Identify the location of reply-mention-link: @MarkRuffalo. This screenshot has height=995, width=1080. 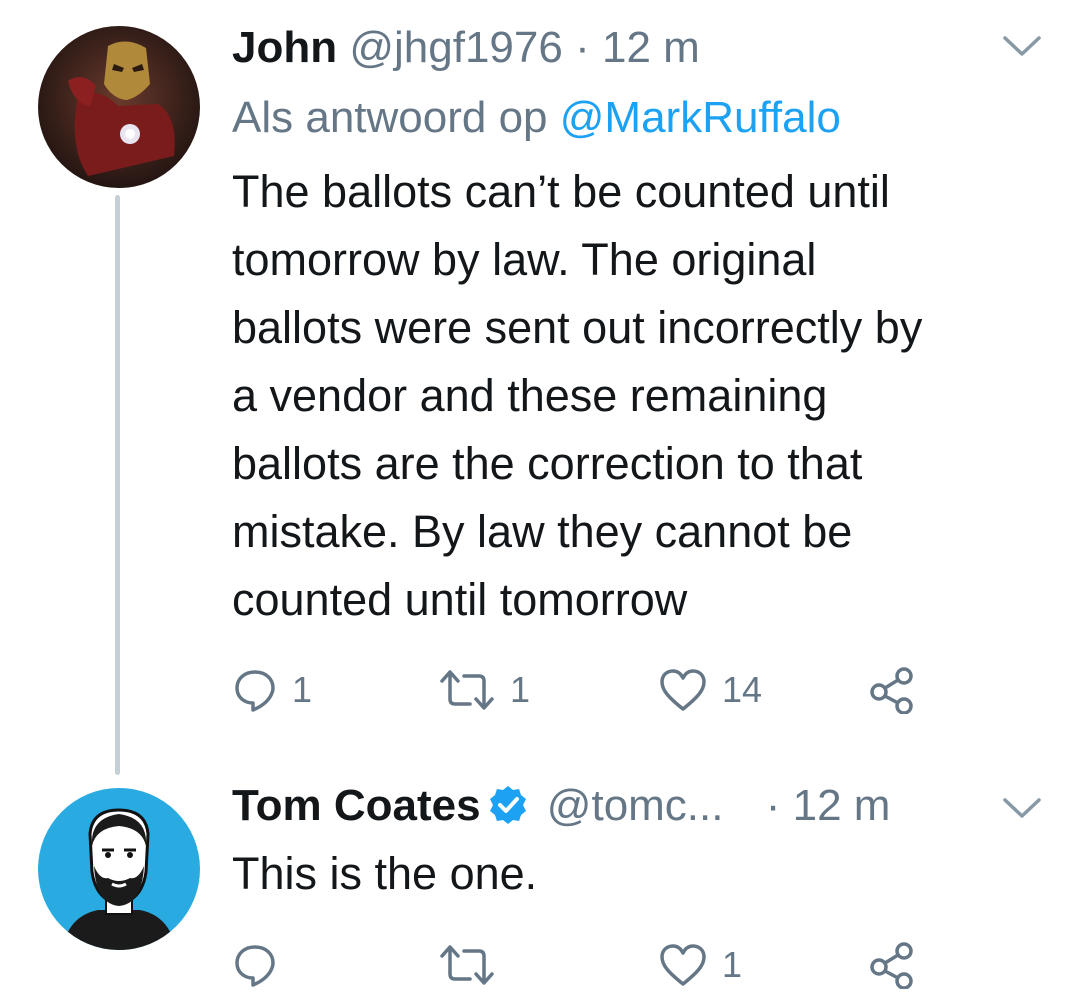
(700, 117).